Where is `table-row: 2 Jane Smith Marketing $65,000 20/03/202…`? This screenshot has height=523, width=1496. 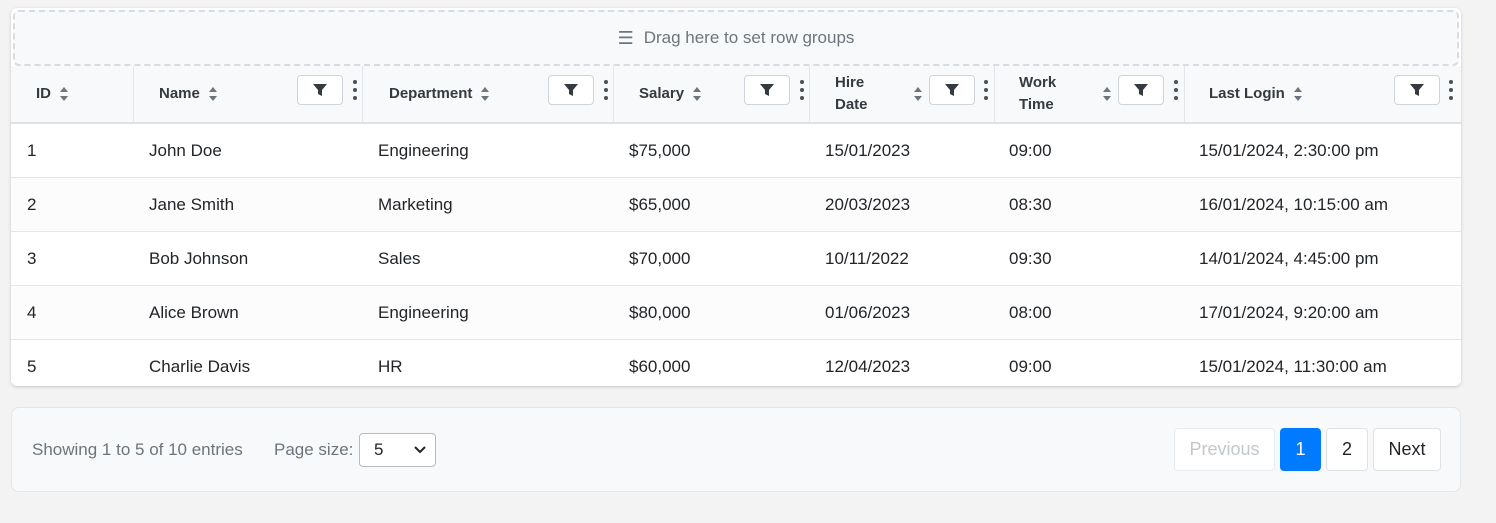
table-row: 2 Jane Smith Marketing $65,000 20/03/202… is located at coordinates (736, 205).